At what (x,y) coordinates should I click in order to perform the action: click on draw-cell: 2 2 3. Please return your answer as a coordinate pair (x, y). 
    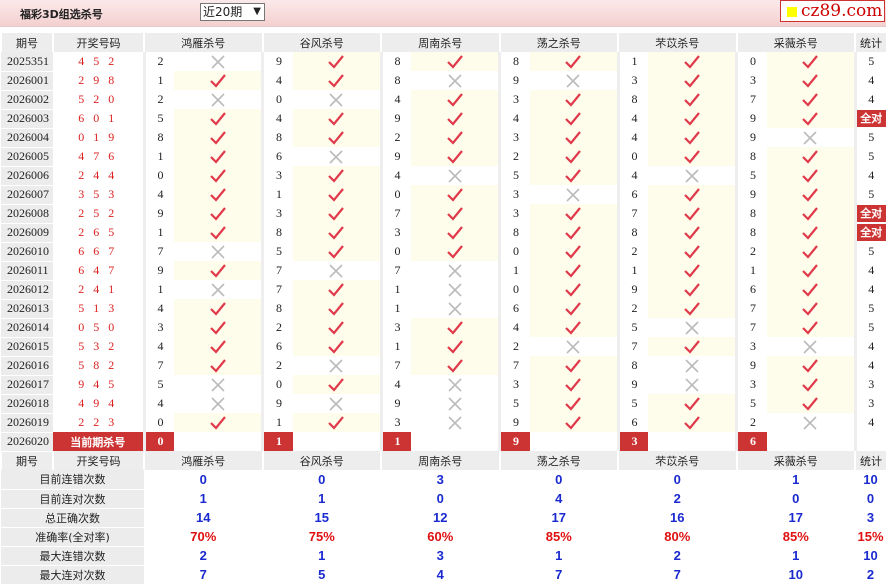
    Looking at the image, I should click on (98, 422).